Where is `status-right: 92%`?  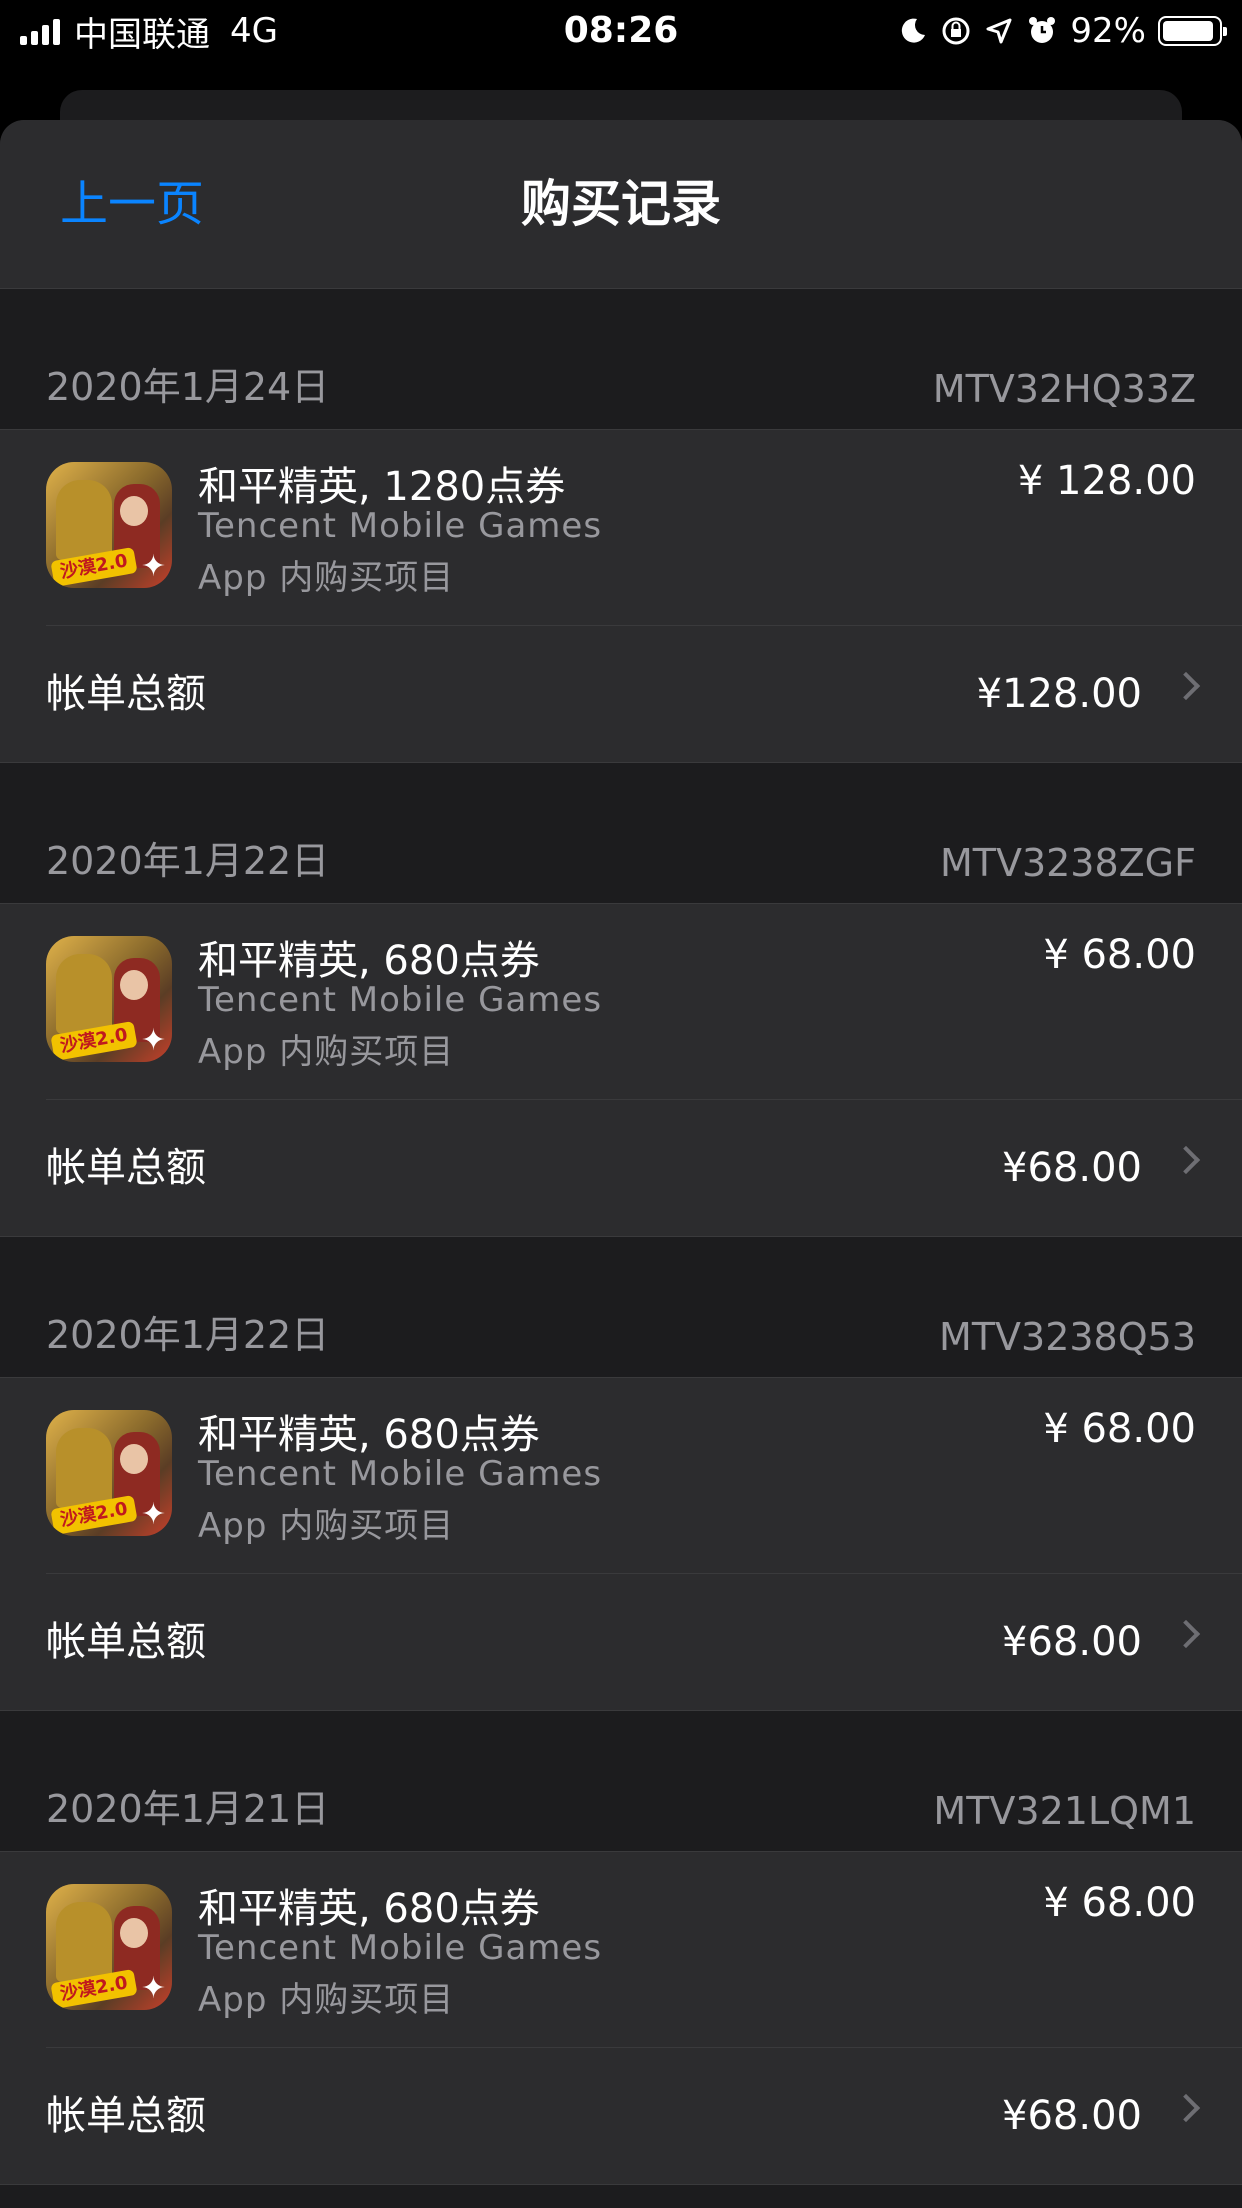
status-right: 92% is located at coordinates (1062, 31).